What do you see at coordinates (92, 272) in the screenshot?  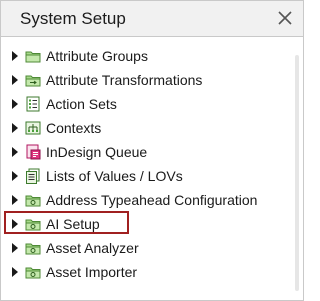 I see `tree-item-label: Asset Importer` at bounding box center [92, 272].